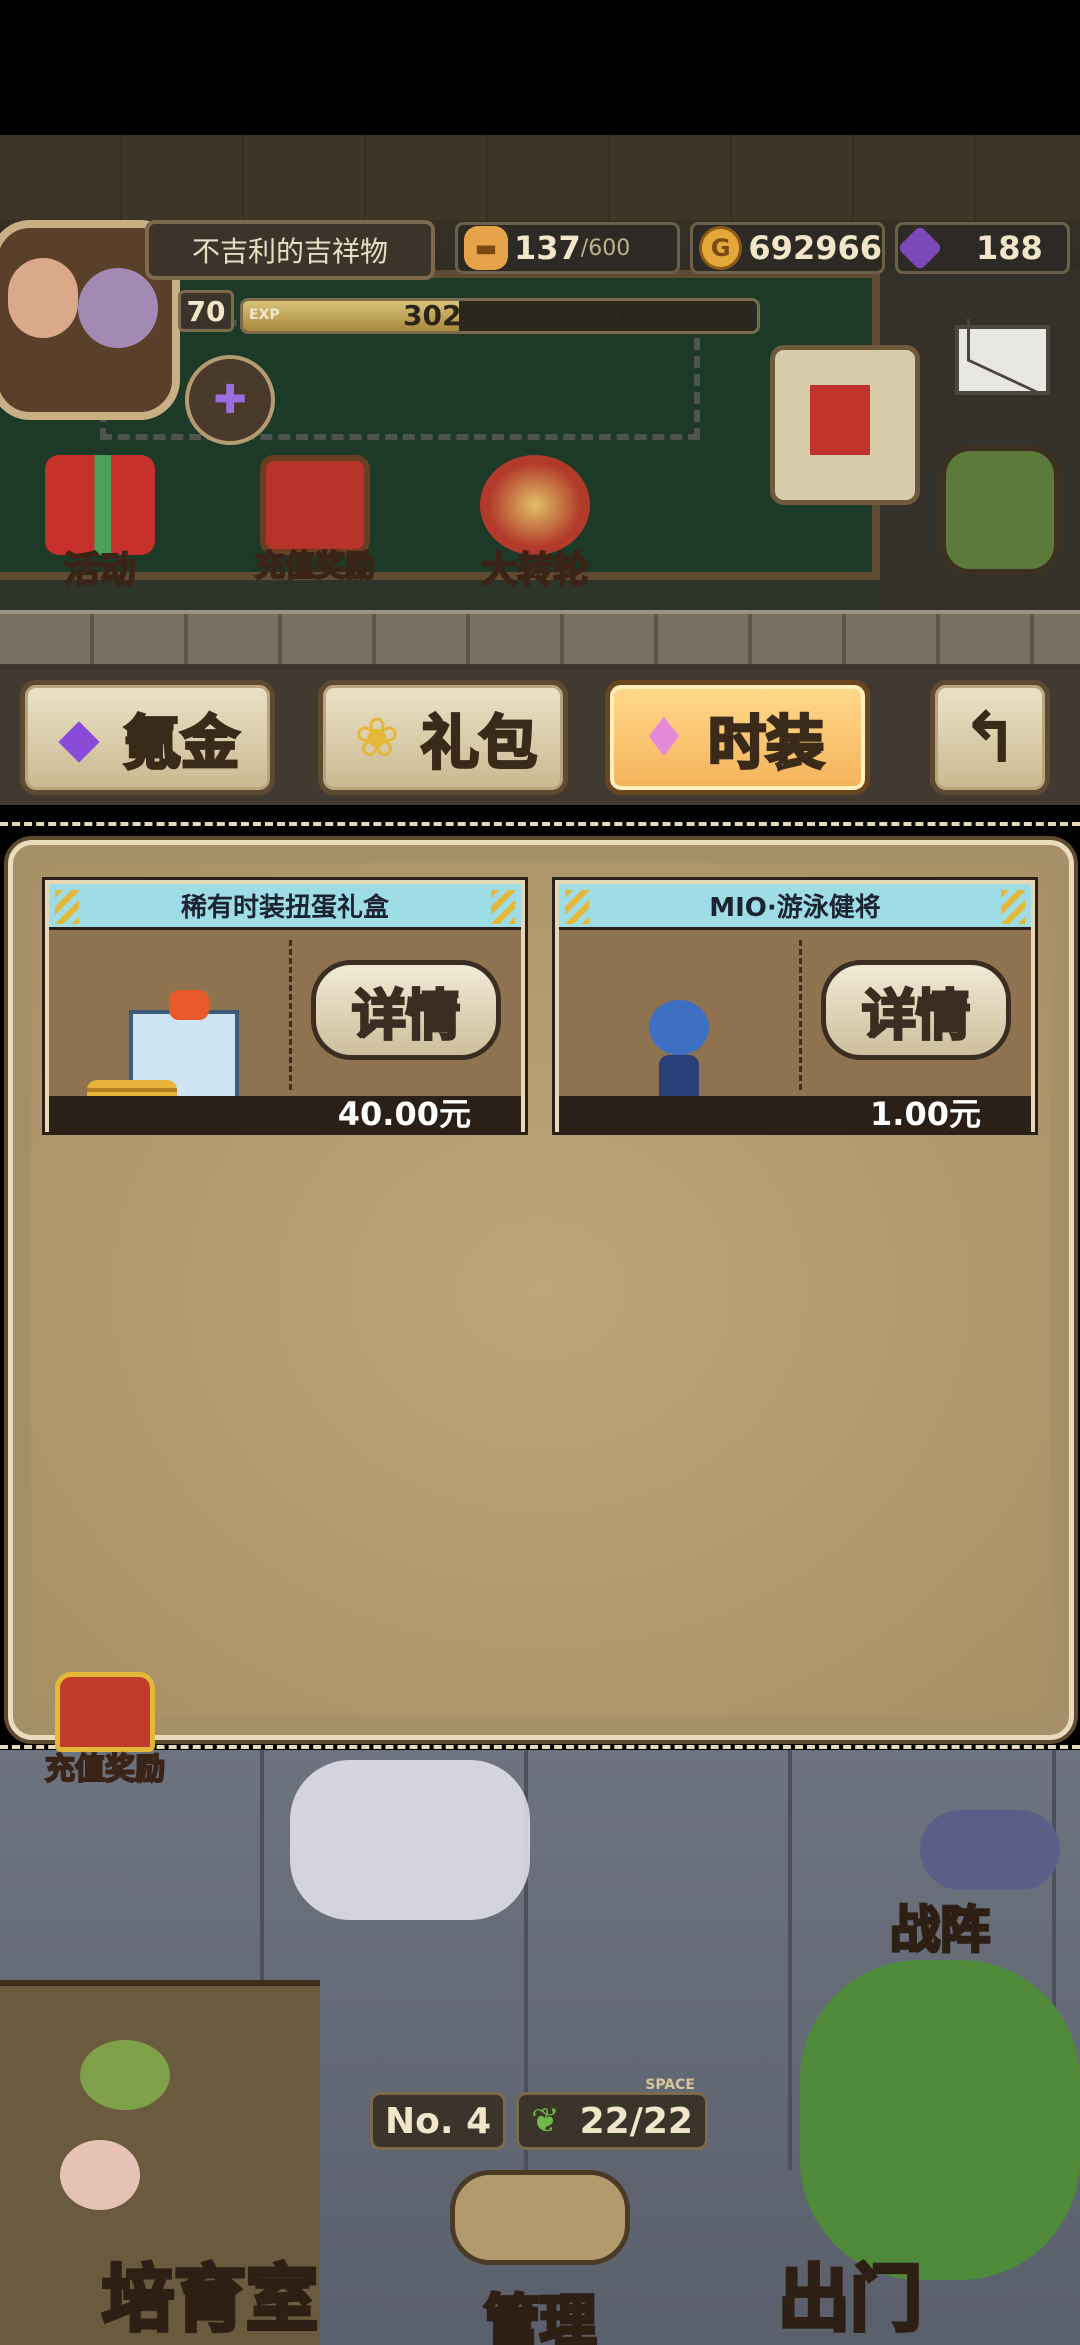  What do you see at coordinates (845, 425) in the screenshot?
I see `quest-scroll-button` at bounding box center [845, 425].